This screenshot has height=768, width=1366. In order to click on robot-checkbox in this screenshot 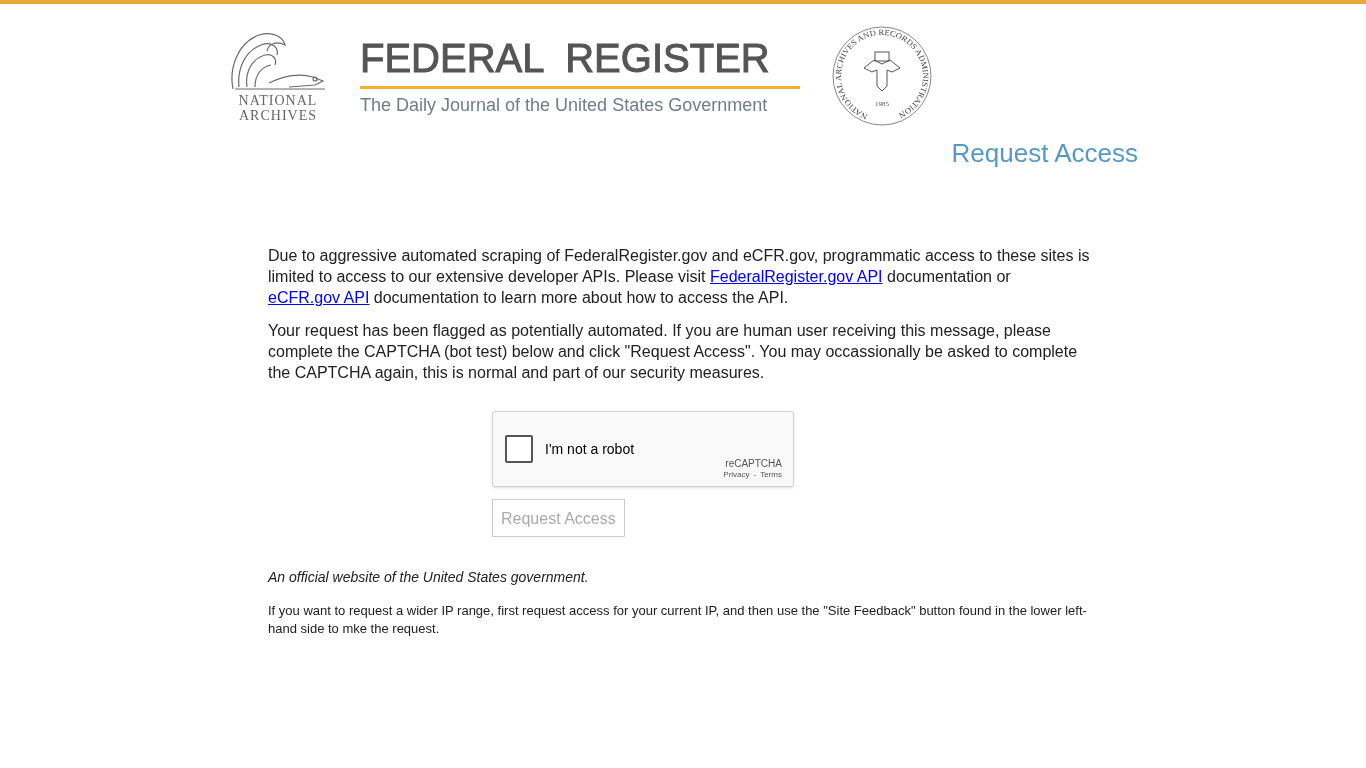, I will do `click(519, 449)`.